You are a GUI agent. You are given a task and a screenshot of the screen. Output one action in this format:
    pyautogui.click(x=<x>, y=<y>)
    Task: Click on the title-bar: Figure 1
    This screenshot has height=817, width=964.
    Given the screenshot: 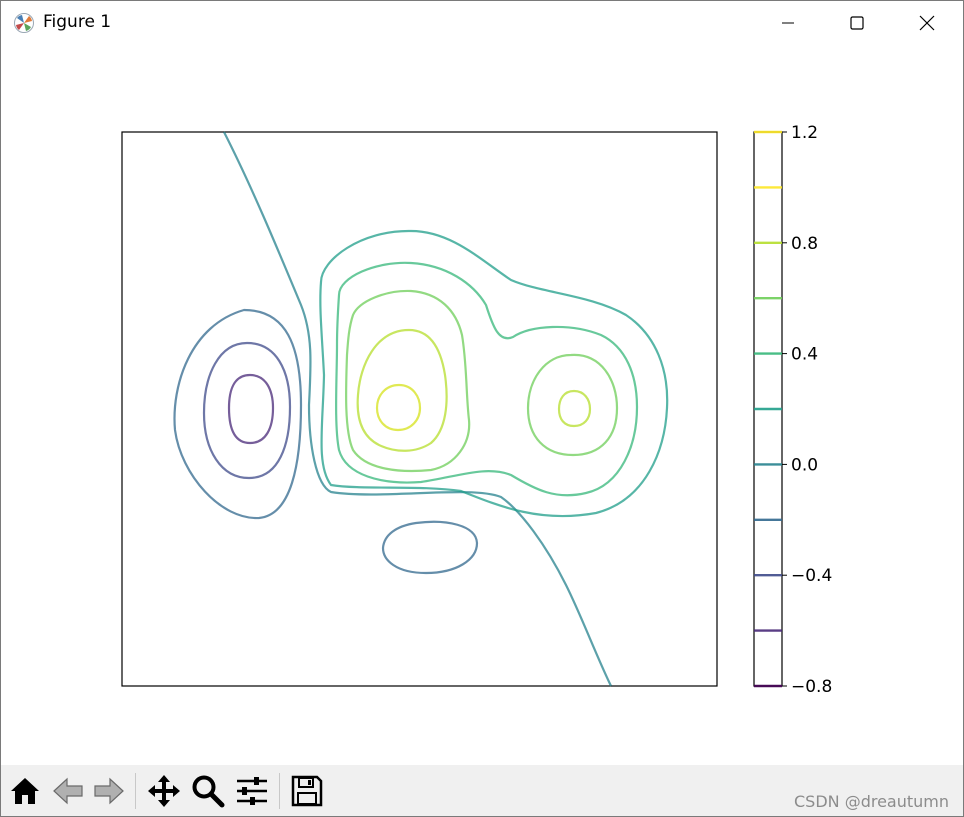 What is the action you would take?
    pyautogui.click(x=482, y=23)
    